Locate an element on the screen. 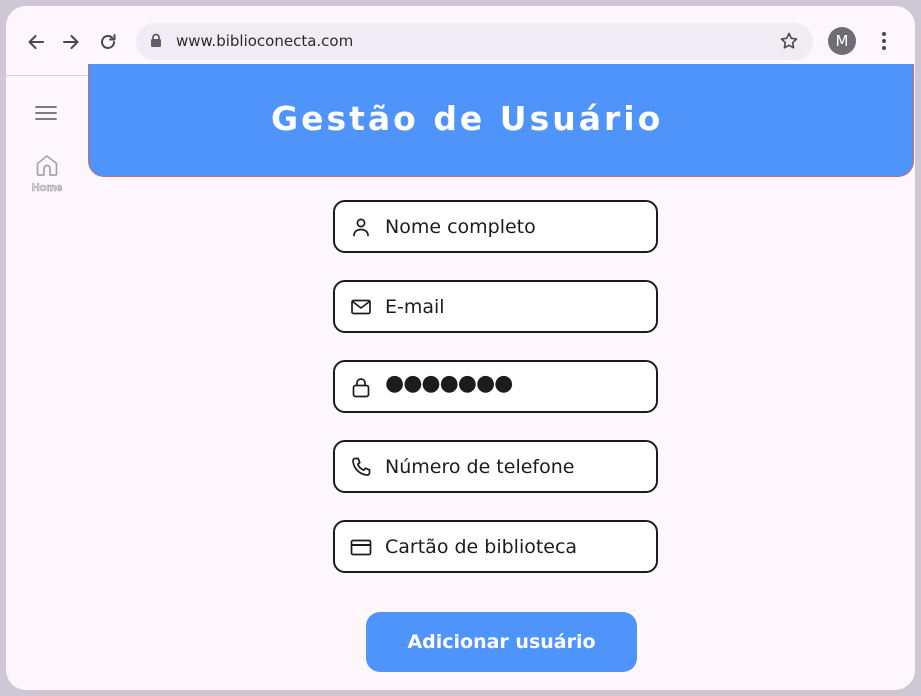  phone-input is located at coordinates (517, 467).